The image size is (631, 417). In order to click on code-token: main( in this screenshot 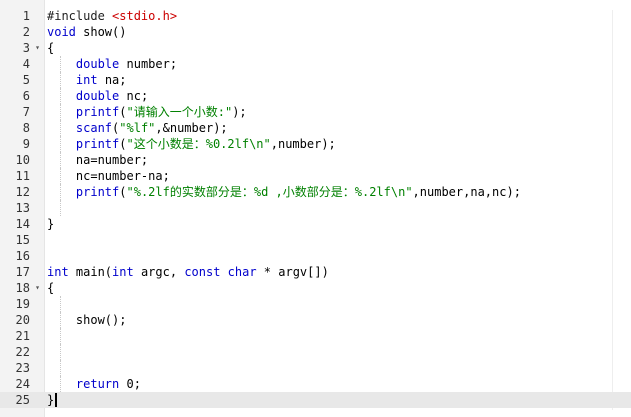, I will do `click(90, 272)`.